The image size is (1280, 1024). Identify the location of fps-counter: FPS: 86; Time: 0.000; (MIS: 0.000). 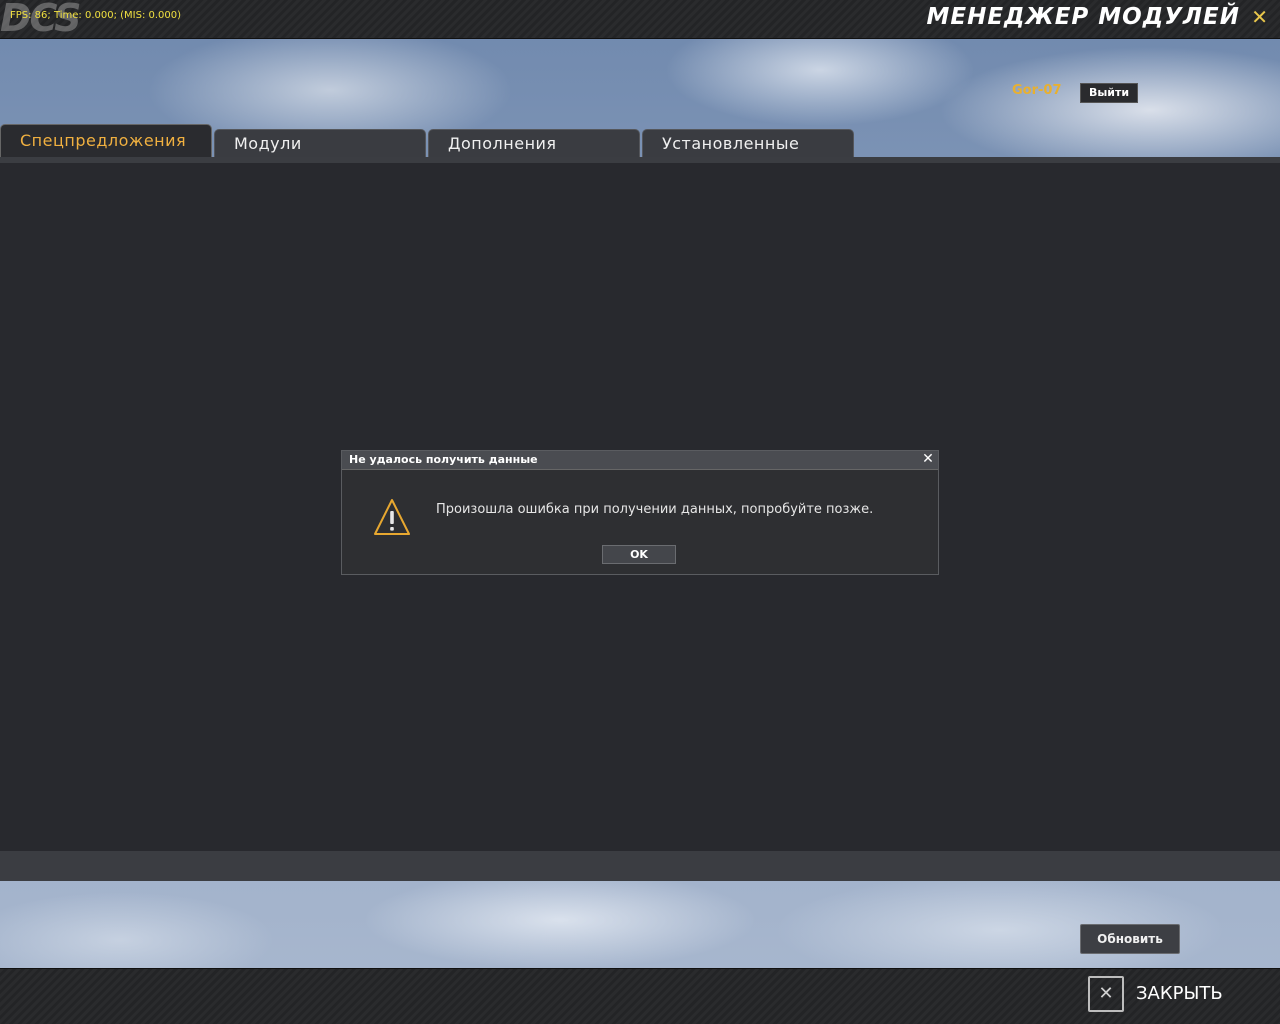
(96, 15).